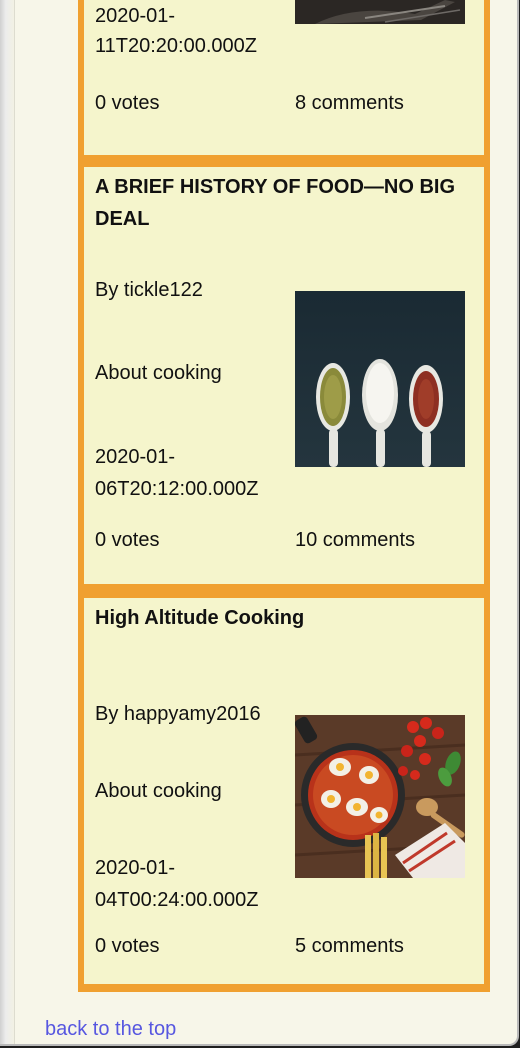  I want to click on article-date-time: 06T20:12:00.000Z, so click(177, 489).